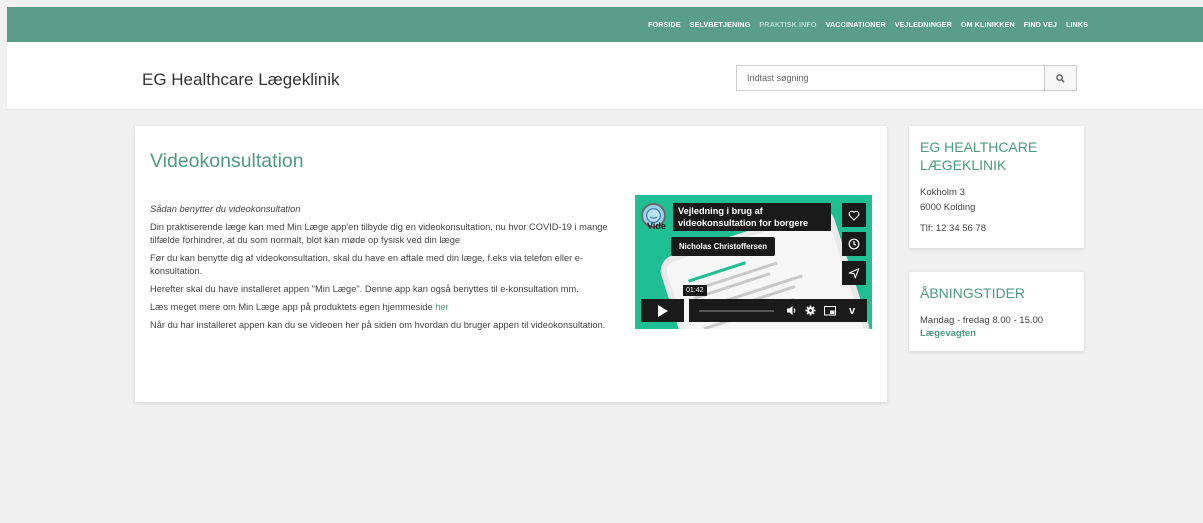  What do you see at coordinates (988, 24) in the screenshot?
I see `nav-om-klinikken: OM KLINIKKEN` at bounding box center [988, 24].